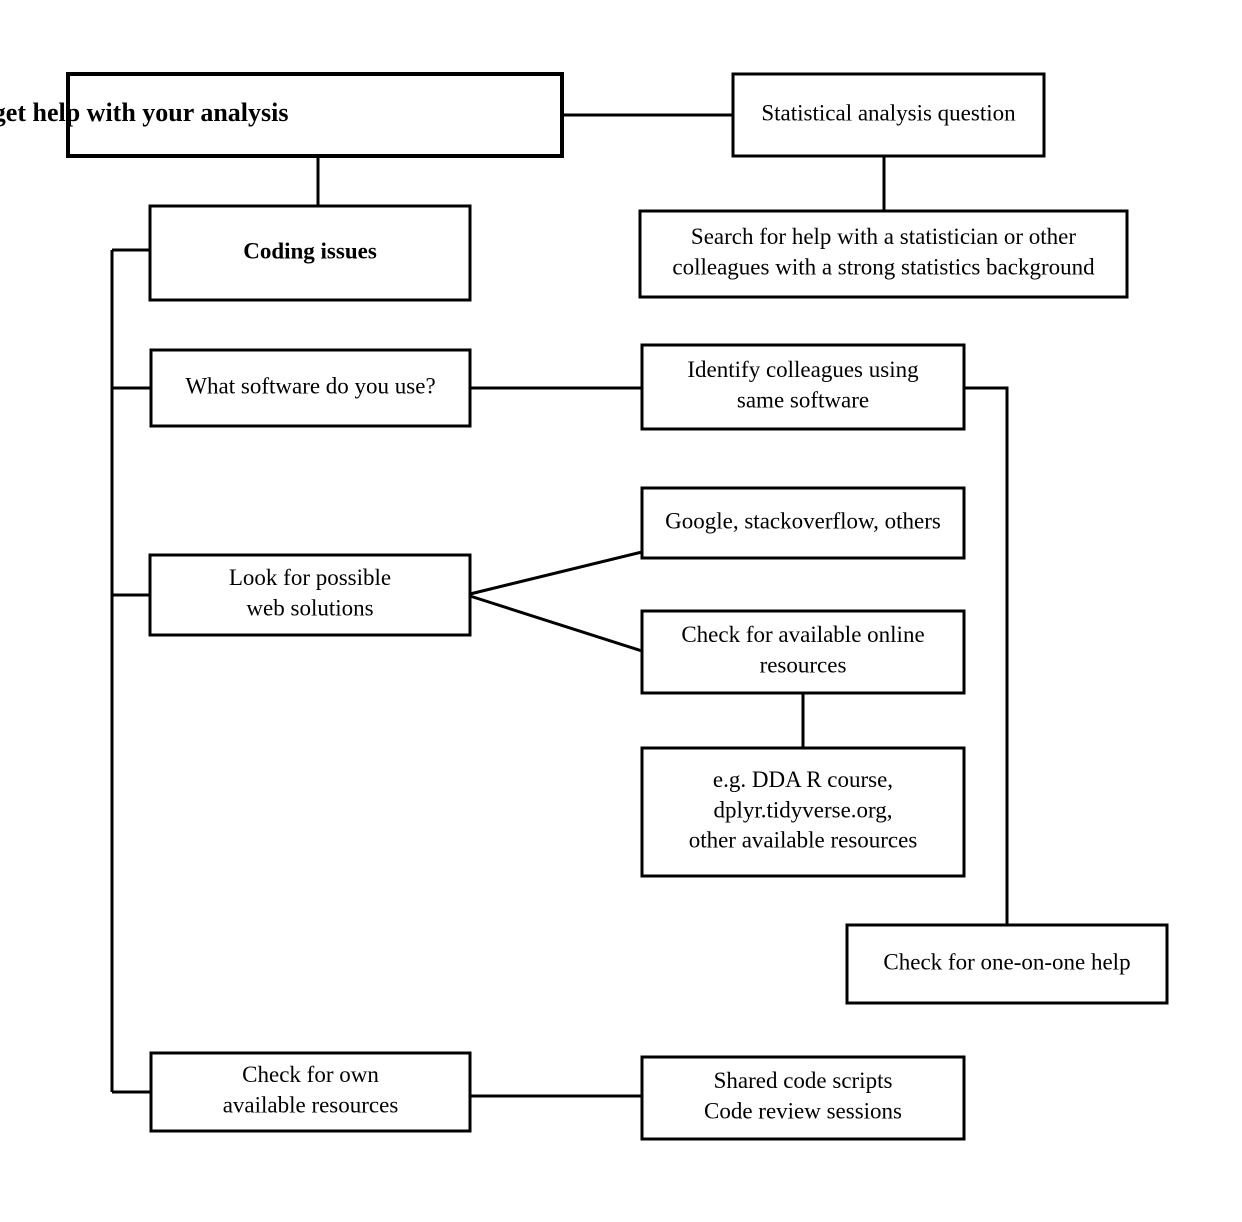  I want to click on connector-identify-to-one-on-one, so click(986, 655).